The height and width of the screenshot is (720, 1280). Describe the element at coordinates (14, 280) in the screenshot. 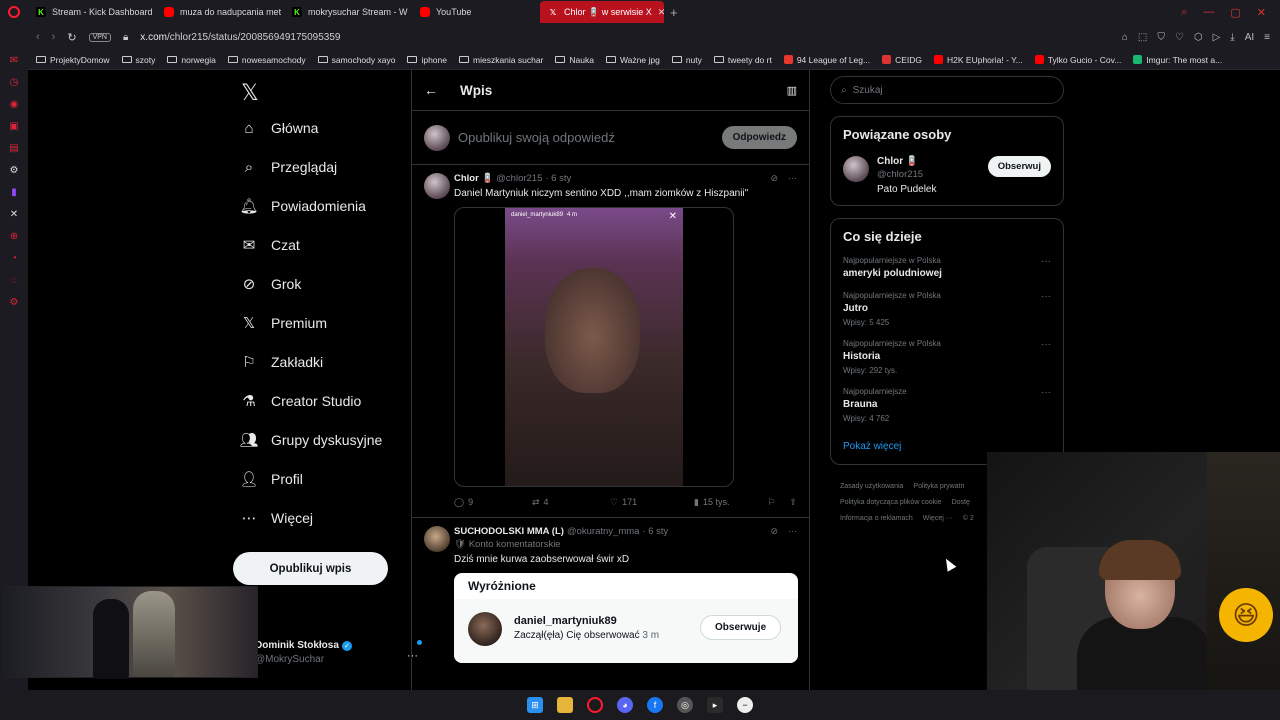

I see `chat-icon: ◌` at that location.